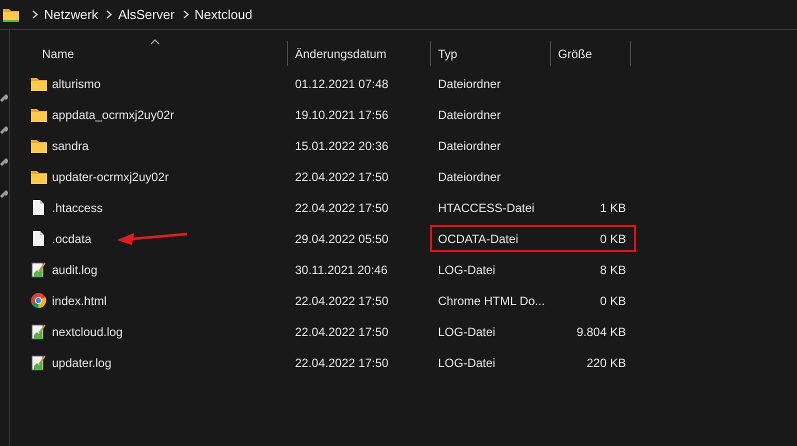 Image resolution: width=797 pixels, height=446 pixels. I want to click on file-name: updater.log, so click(82, 363).